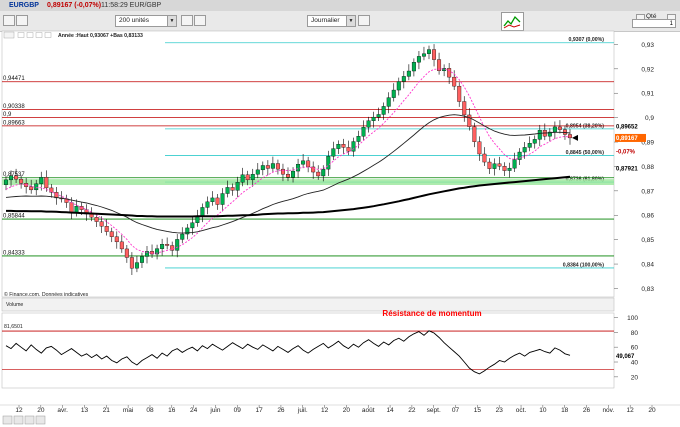 The height and width of the screenshot is (427, 680). What do you see at coordinates (521, 410) in the screenshot?
I see `x-tick-label: oct.` at bounding box center [521, 410].